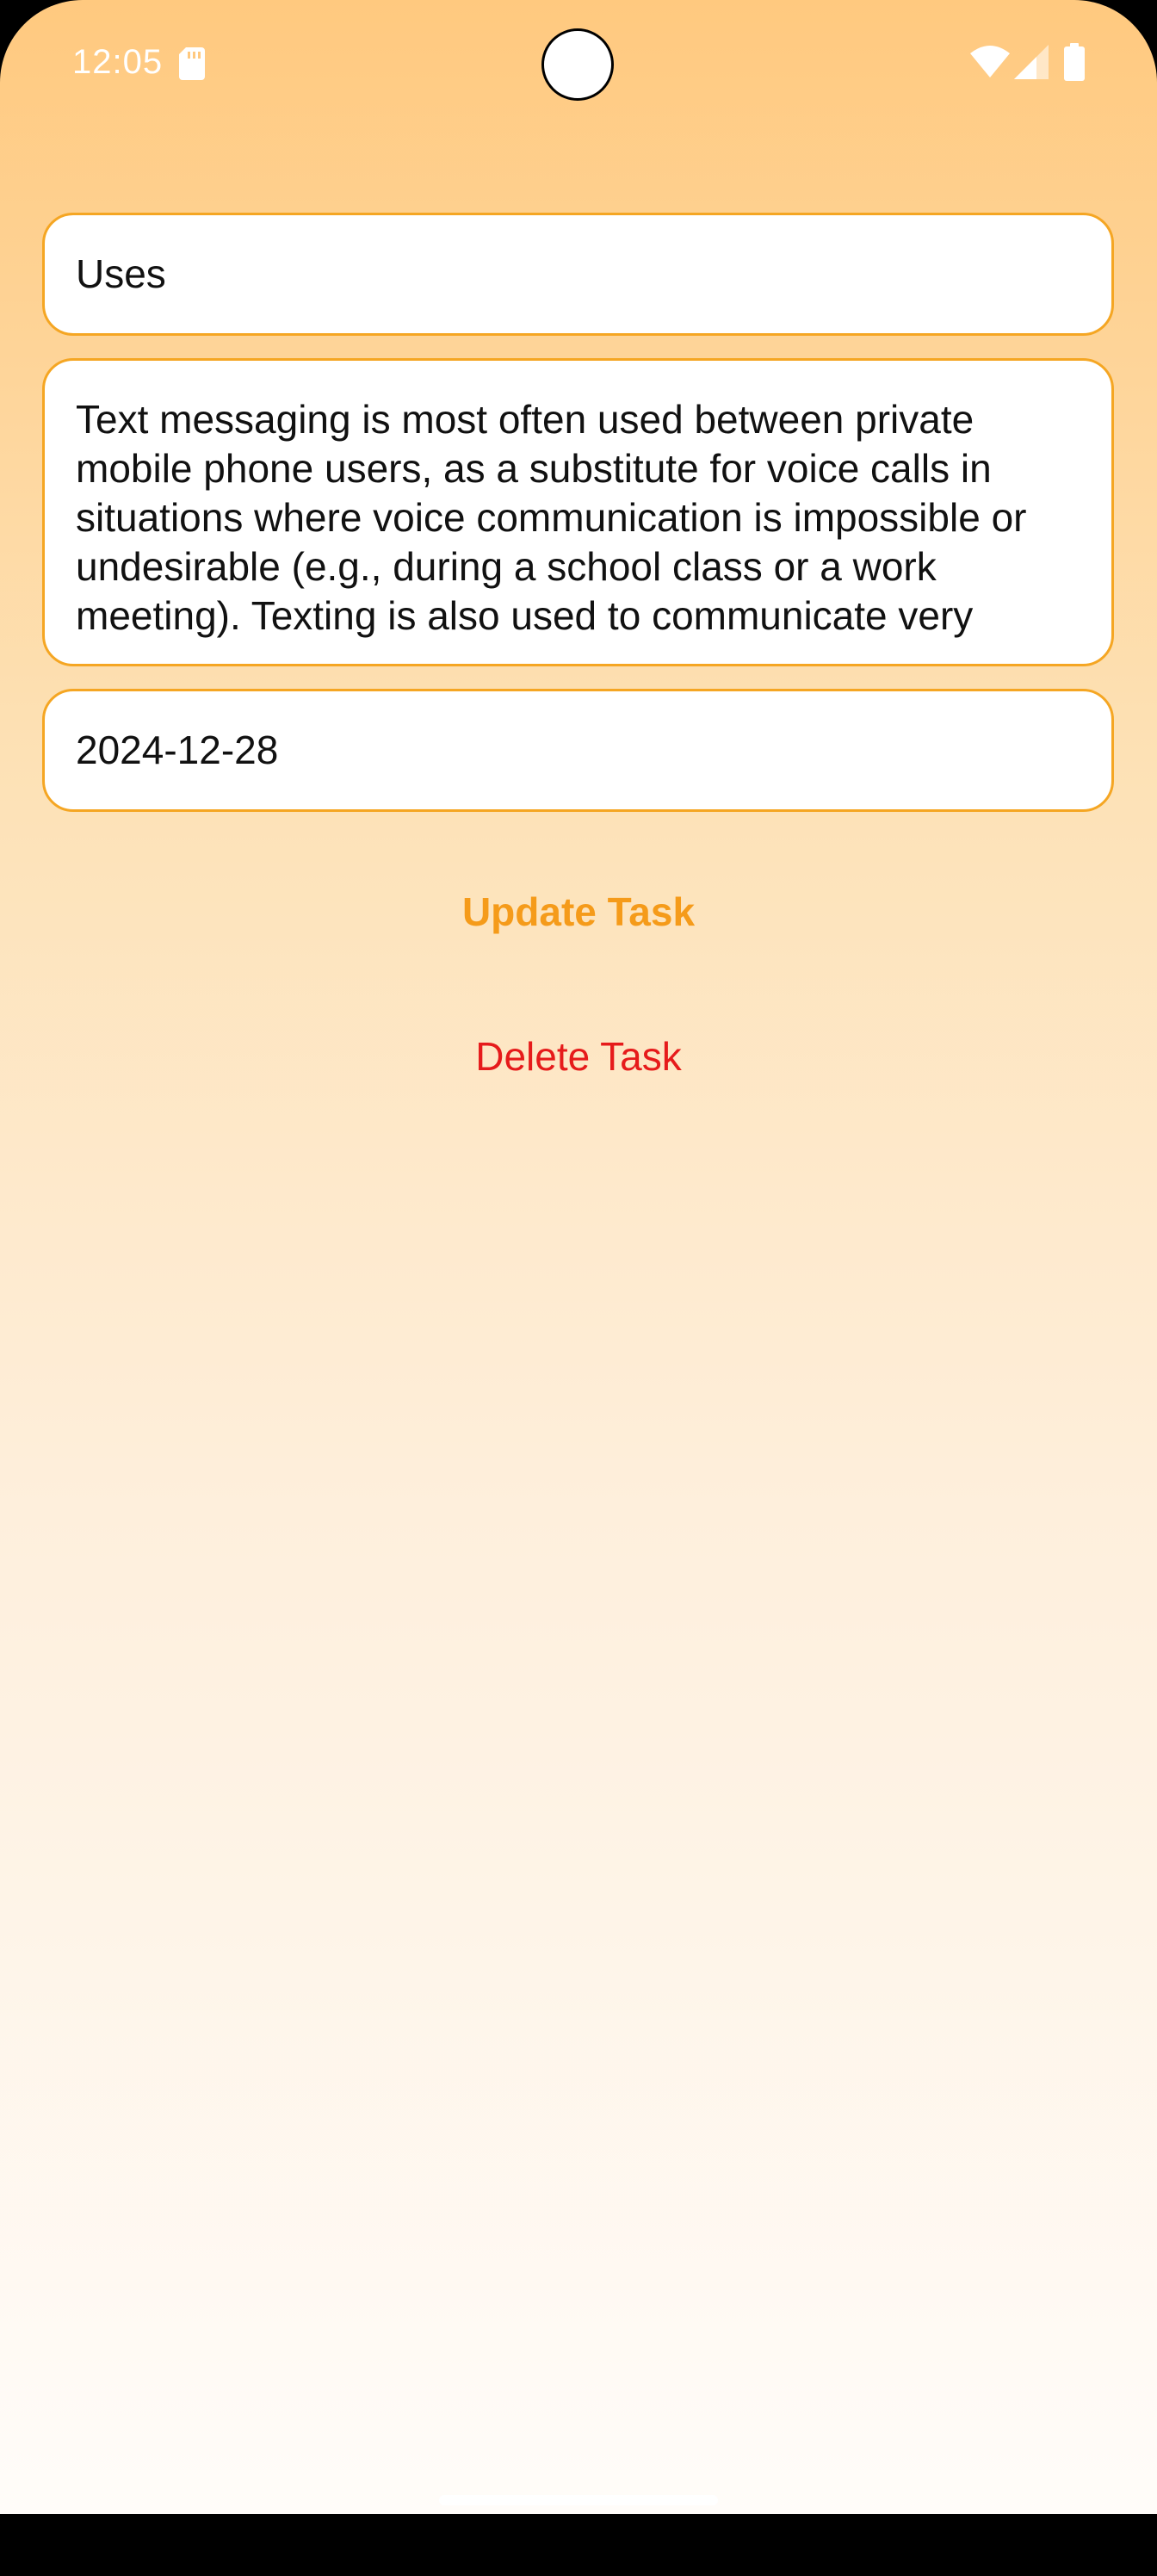 This screenshot has width=1157, height=2576. I want to click on task-date-field: 2024-12-28, so click(578, 750).